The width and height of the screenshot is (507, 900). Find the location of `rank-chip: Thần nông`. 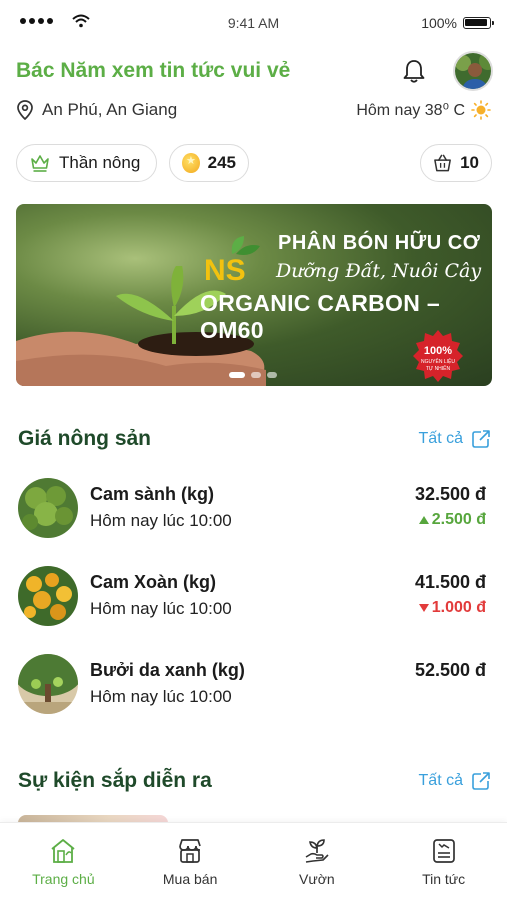

rank-chip: Thần nông is located at coordinates (86, 163).